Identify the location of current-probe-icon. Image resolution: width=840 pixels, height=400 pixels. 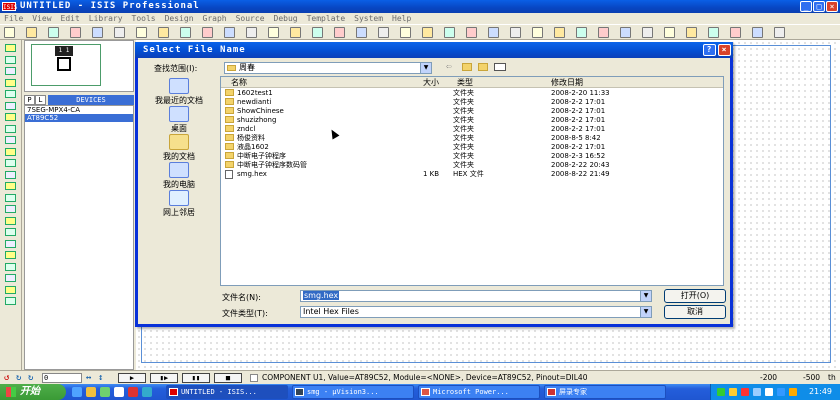
(10, 197).